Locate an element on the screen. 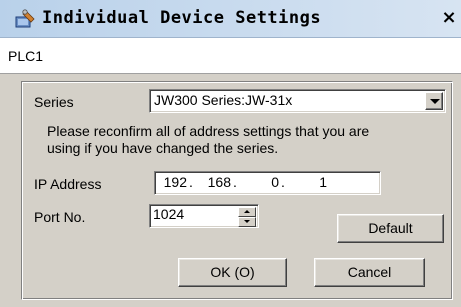  port-stepper: 1024 is located at coordinates (204, 216).